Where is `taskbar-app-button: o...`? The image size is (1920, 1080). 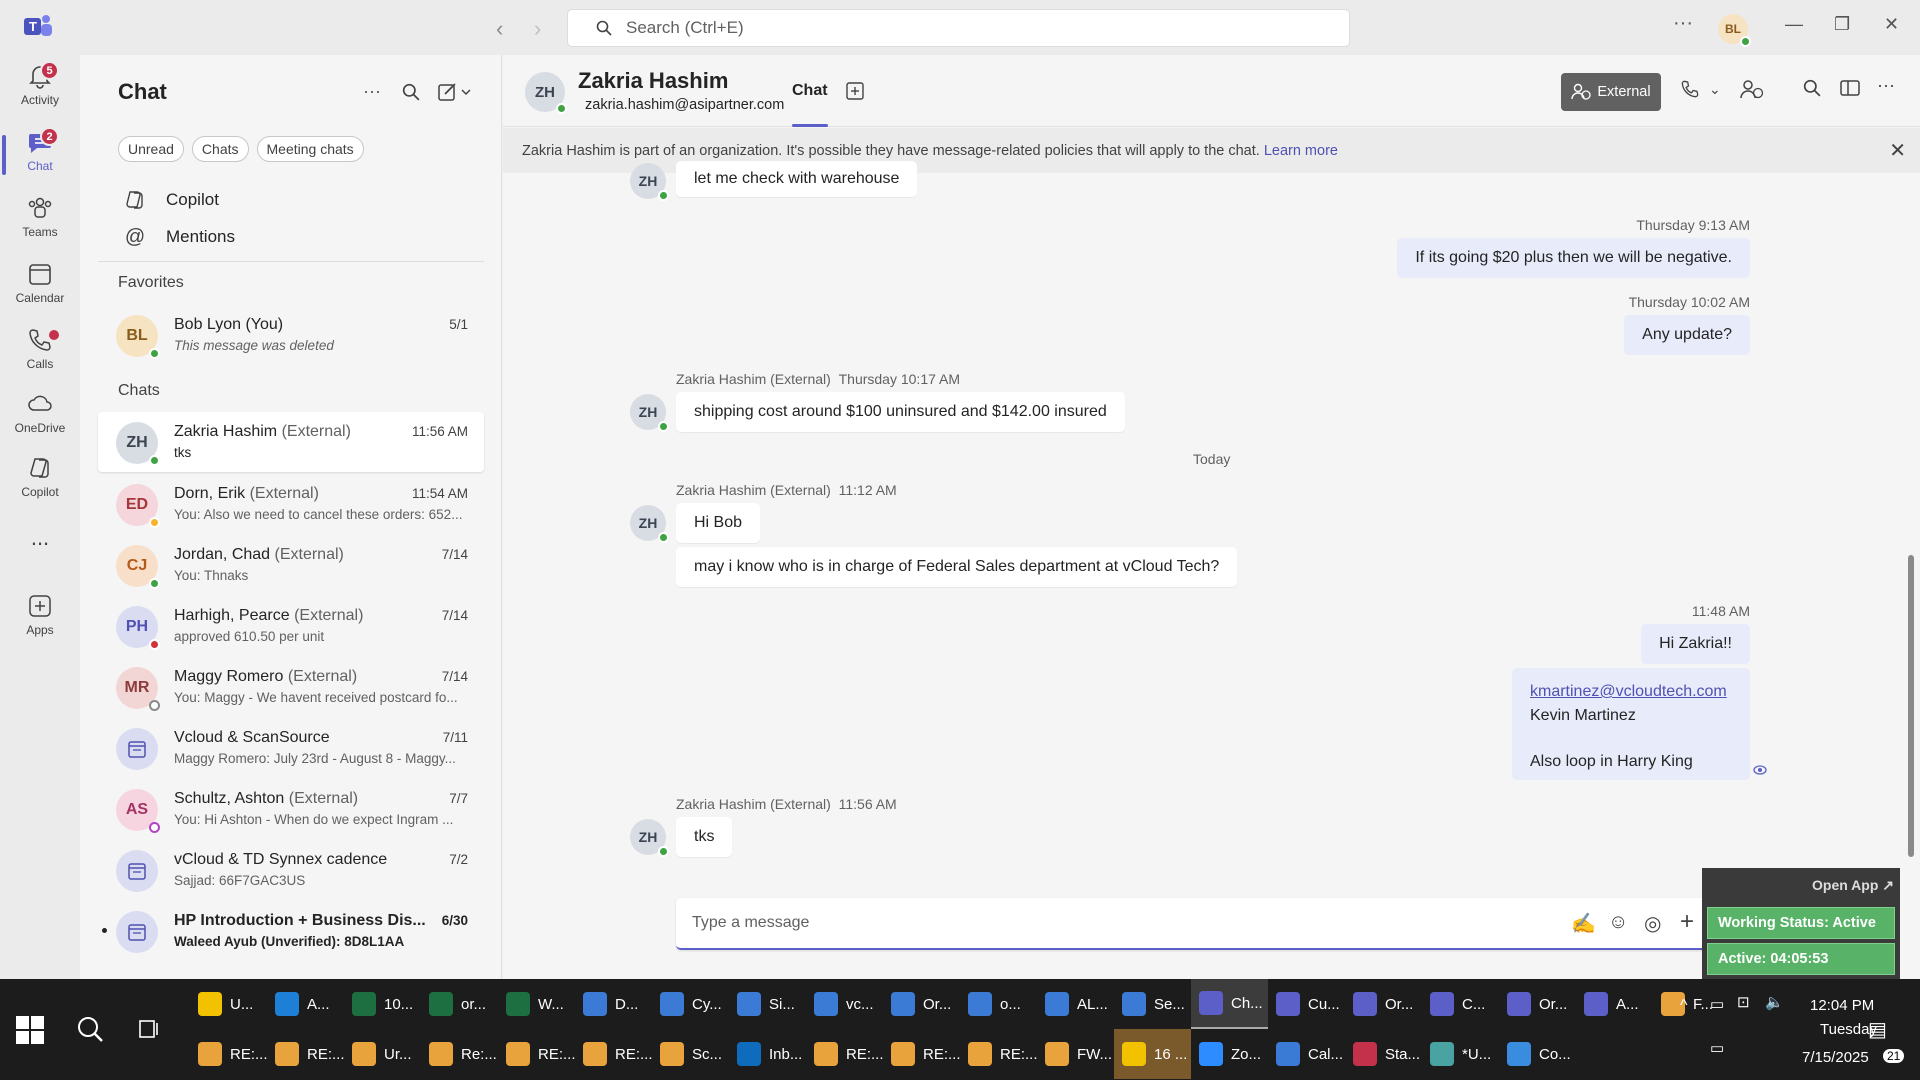 taskbar-app-button: o... is located at coordinates (998, 1004).